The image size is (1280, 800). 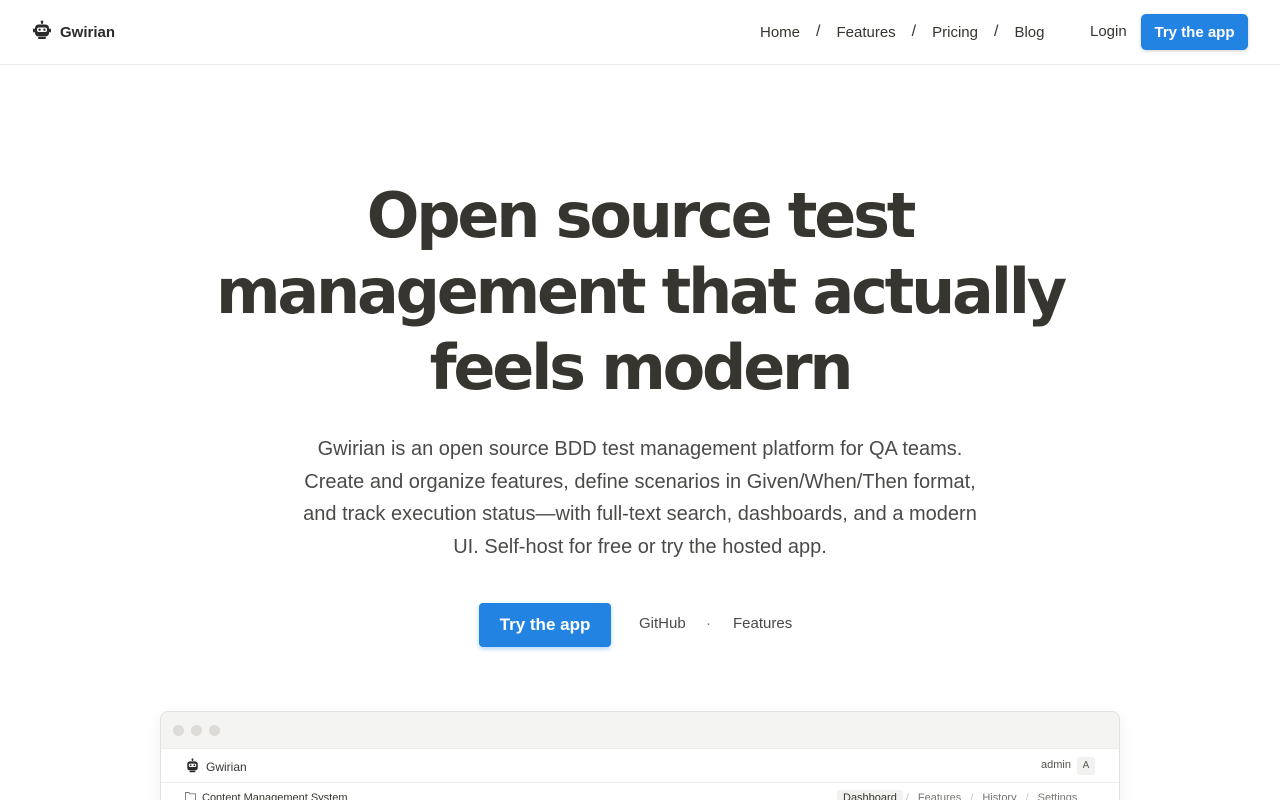 What do you see at coordinates (545, 625) in the screenshot?
I see `try-app-hero-button: Try the app` at bounding box center [545, 625].